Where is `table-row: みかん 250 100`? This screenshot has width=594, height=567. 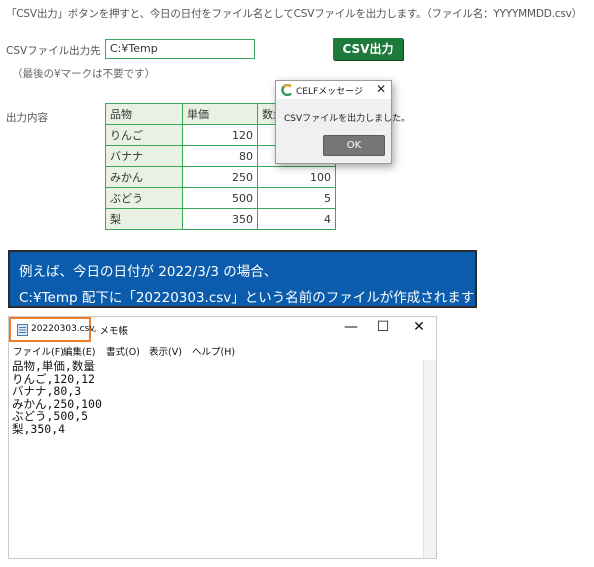
table-row: みかん 250 100 is located at coordinates (220, 177).